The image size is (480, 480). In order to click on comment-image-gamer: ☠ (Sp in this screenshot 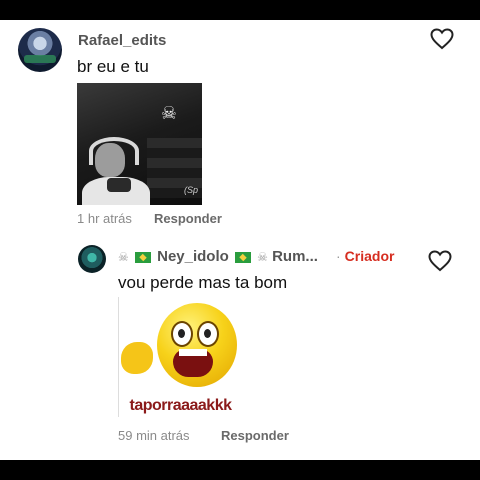, I will do `click(139, 144)`.